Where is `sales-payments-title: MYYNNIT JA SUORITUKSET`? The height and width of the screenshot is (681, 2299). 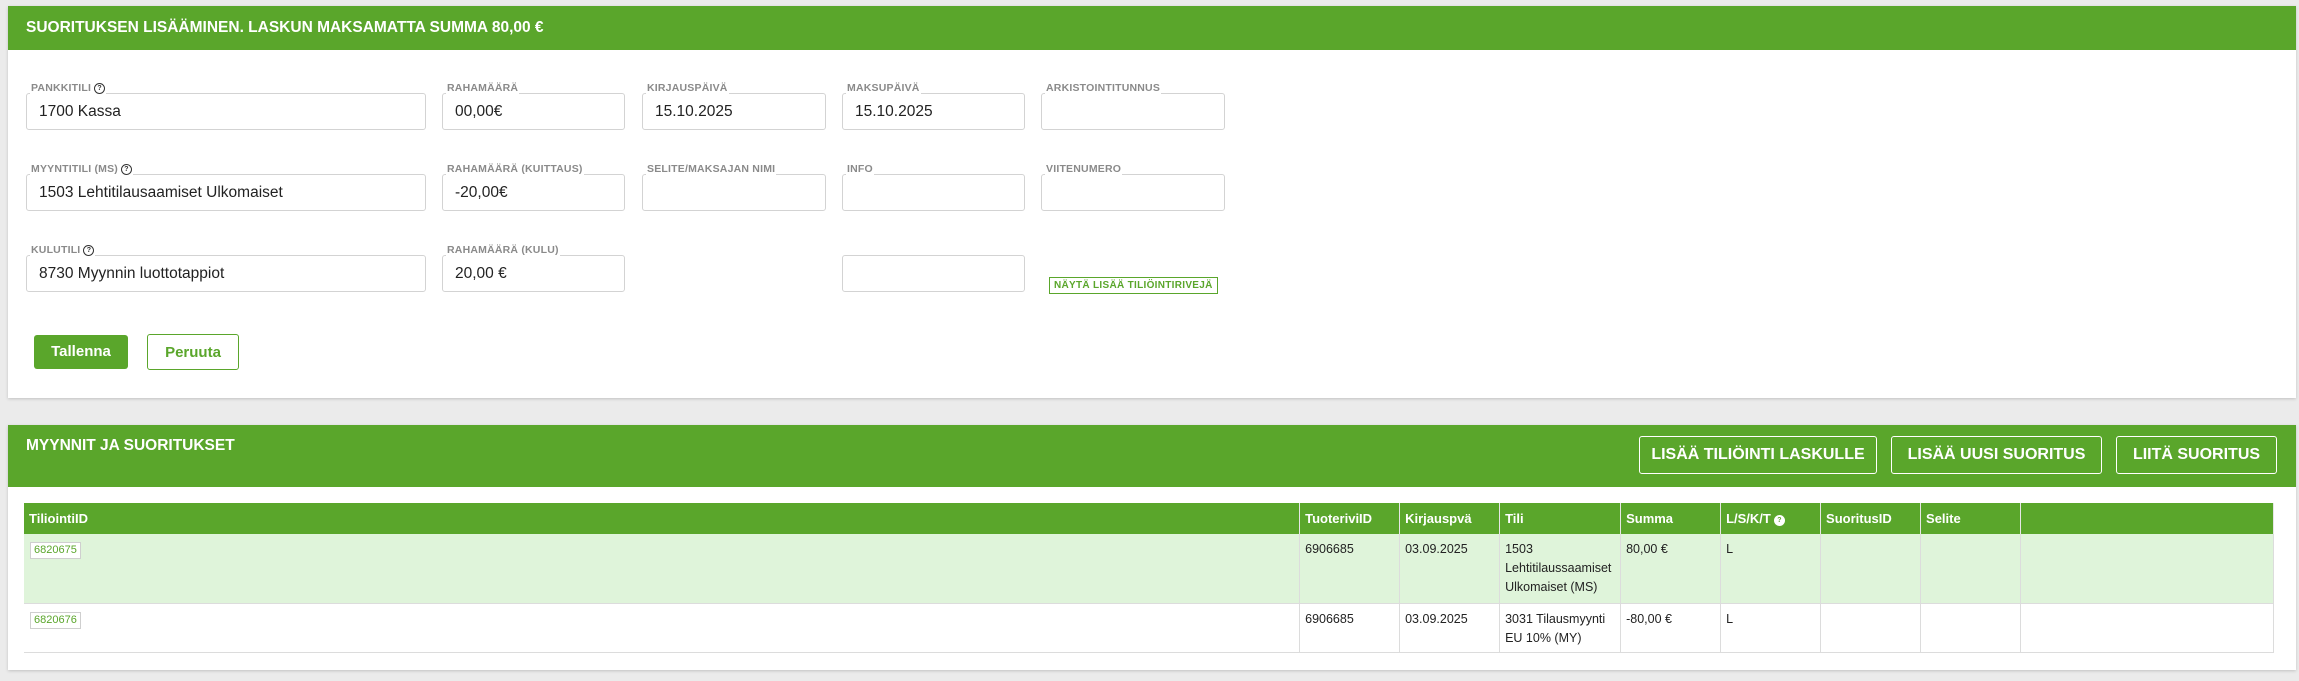 sales-payments-title: MYYNNIT JA SUORITUKSET is located at coordinates (130, 445).